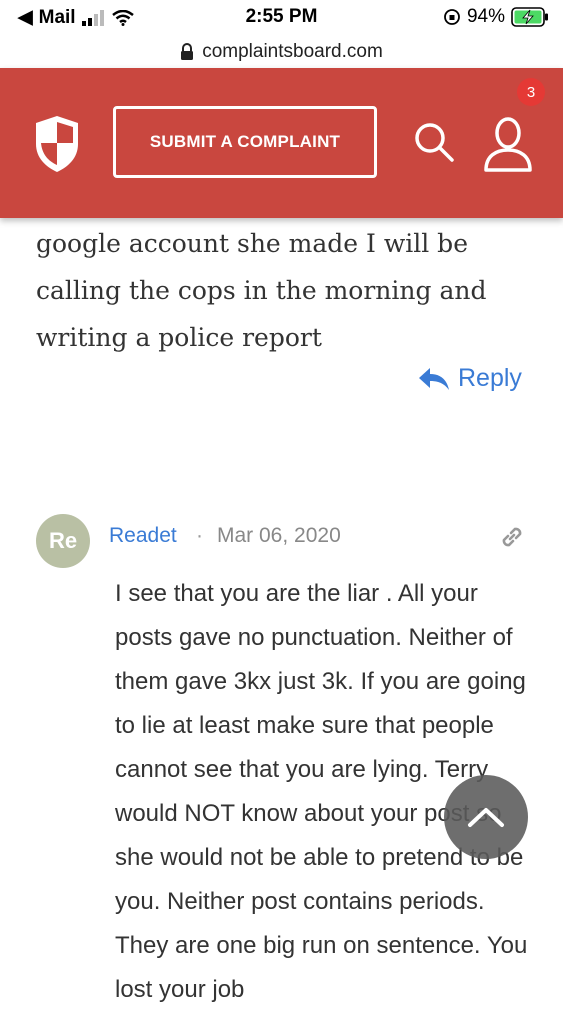 This screenshot has width=563, height=1012. What do you see at coordinates (63, 541) in the screenshot?
I see `avatar: Re` at bounding box center [63, 541].